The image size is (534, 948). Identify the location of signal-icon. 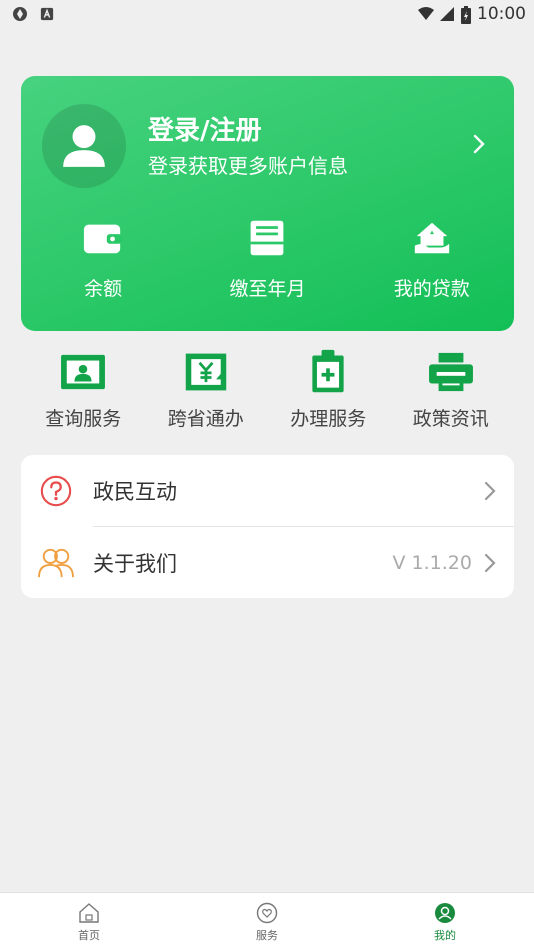
(447, 14).